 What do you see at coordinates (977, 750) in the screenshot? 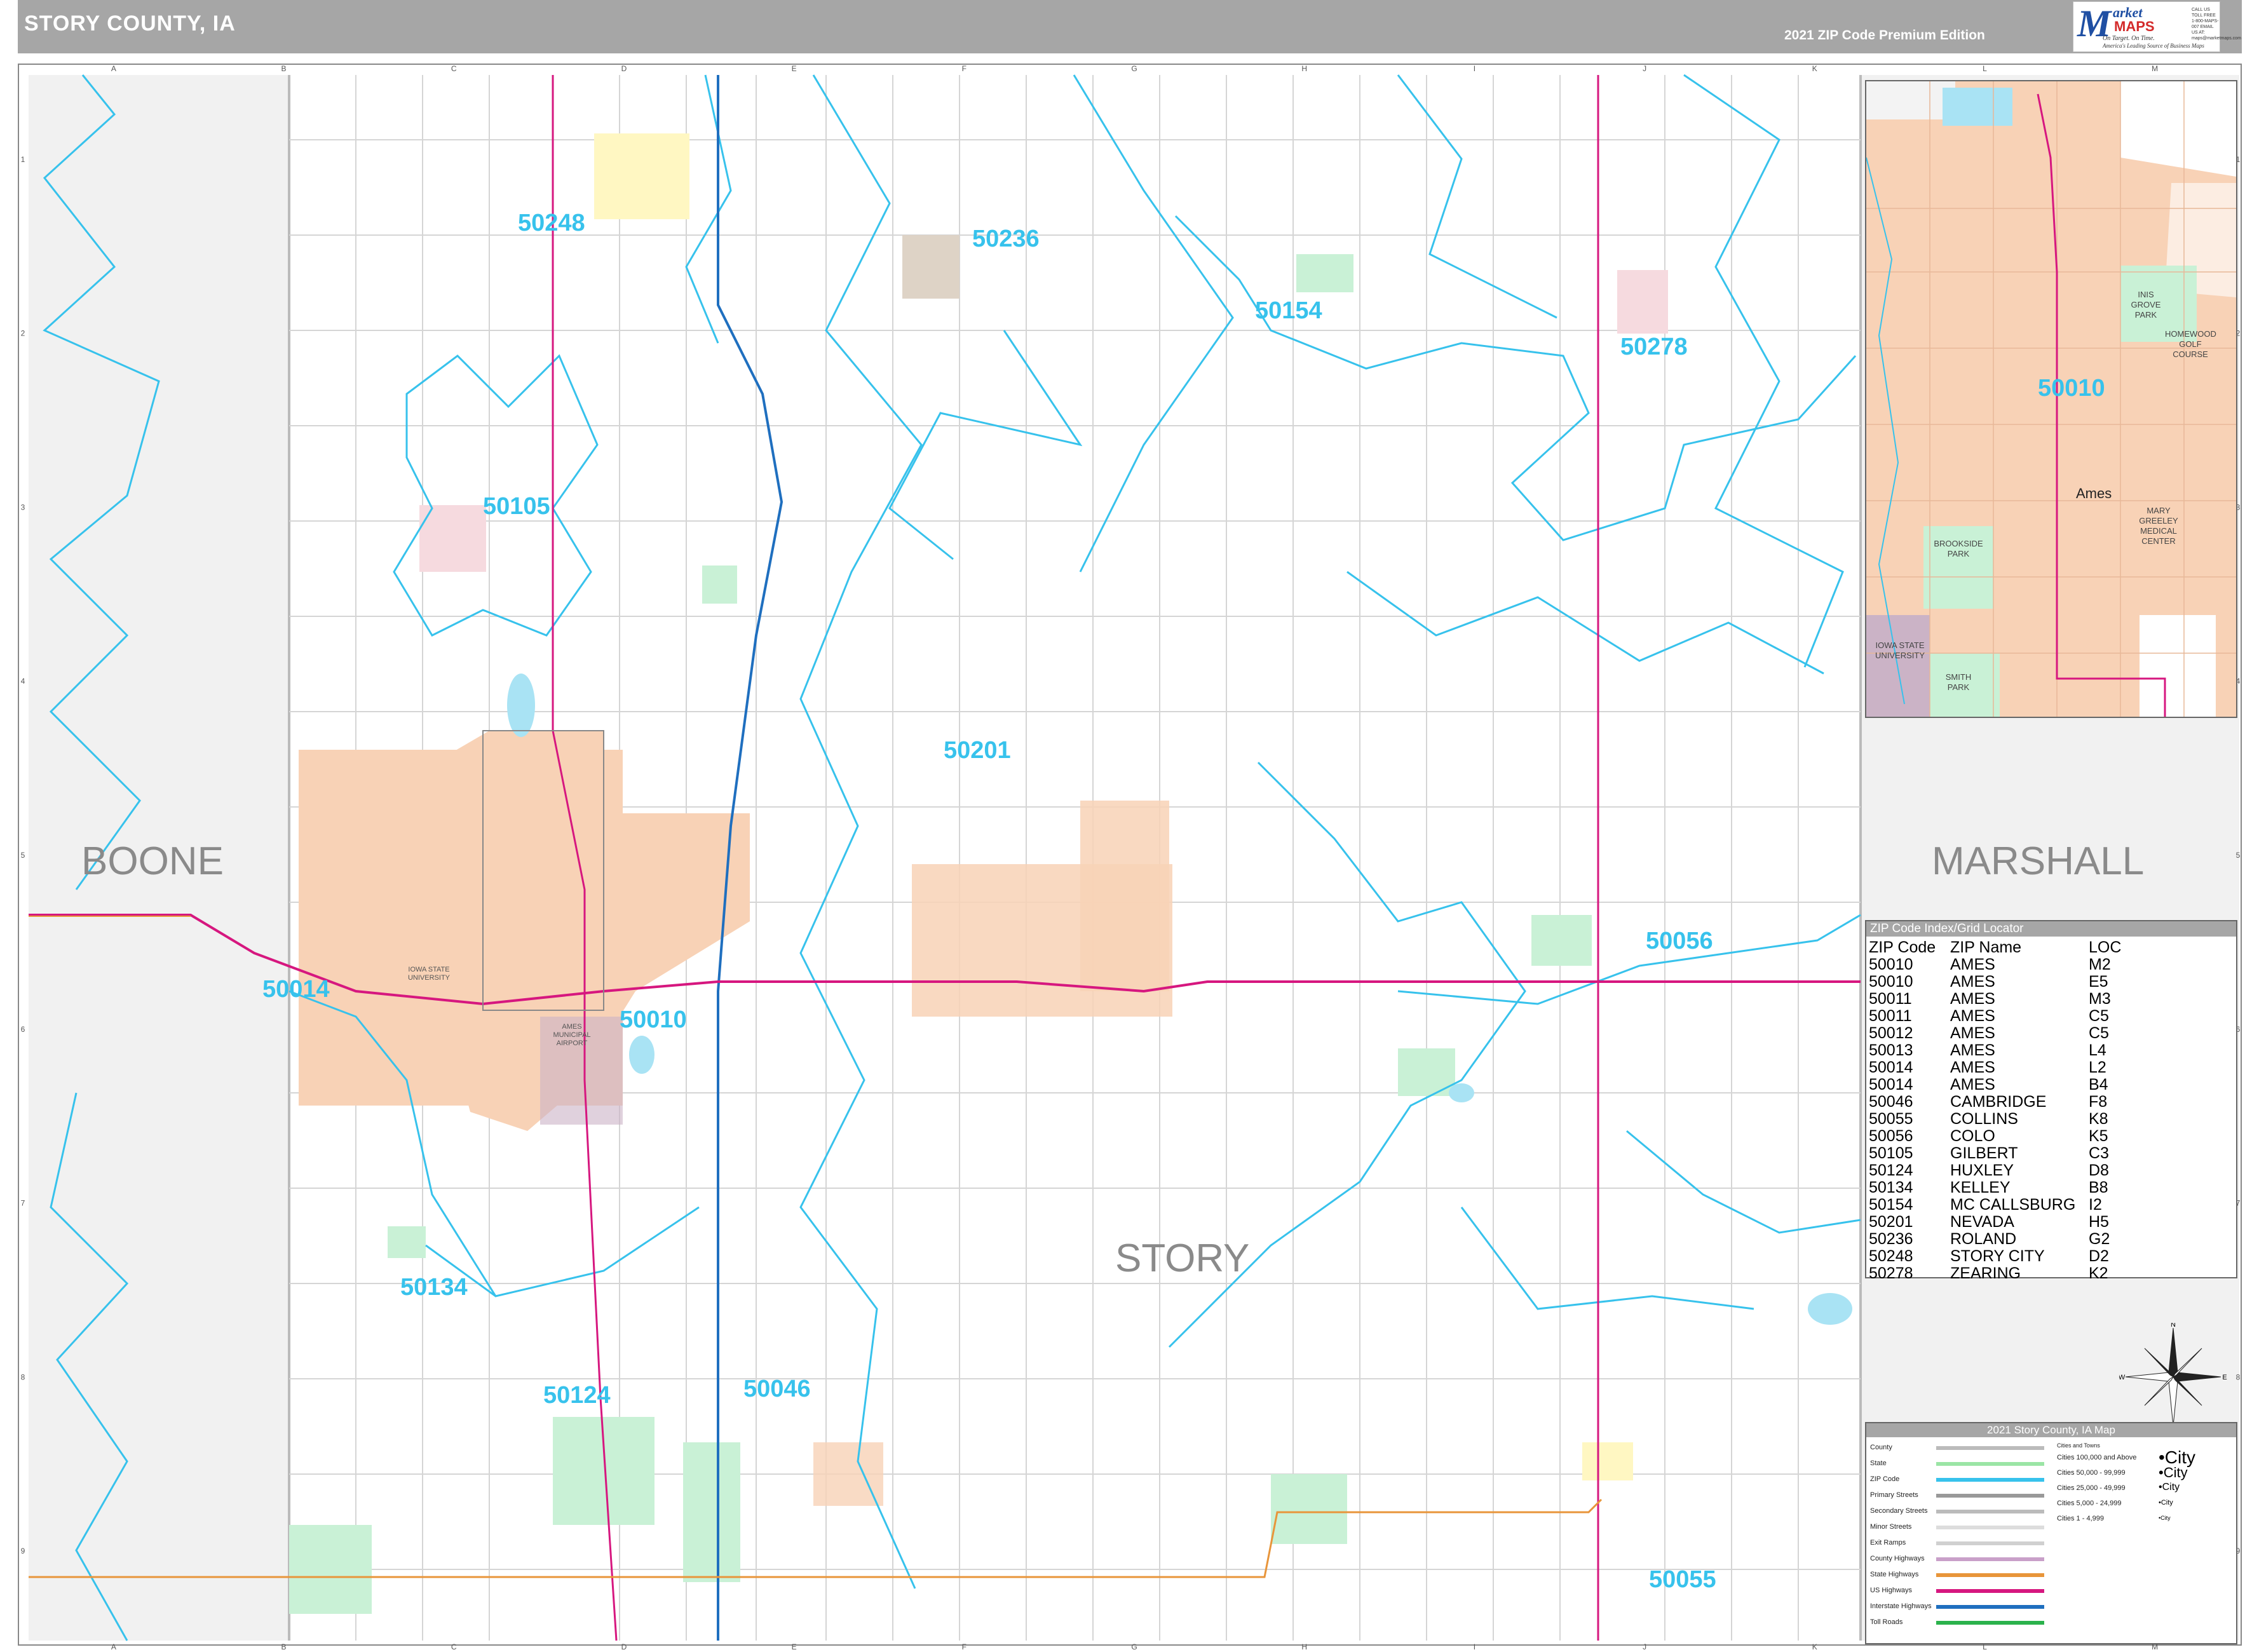
I see `zip-label-50201: 50201` at bounding box center [977, 750].